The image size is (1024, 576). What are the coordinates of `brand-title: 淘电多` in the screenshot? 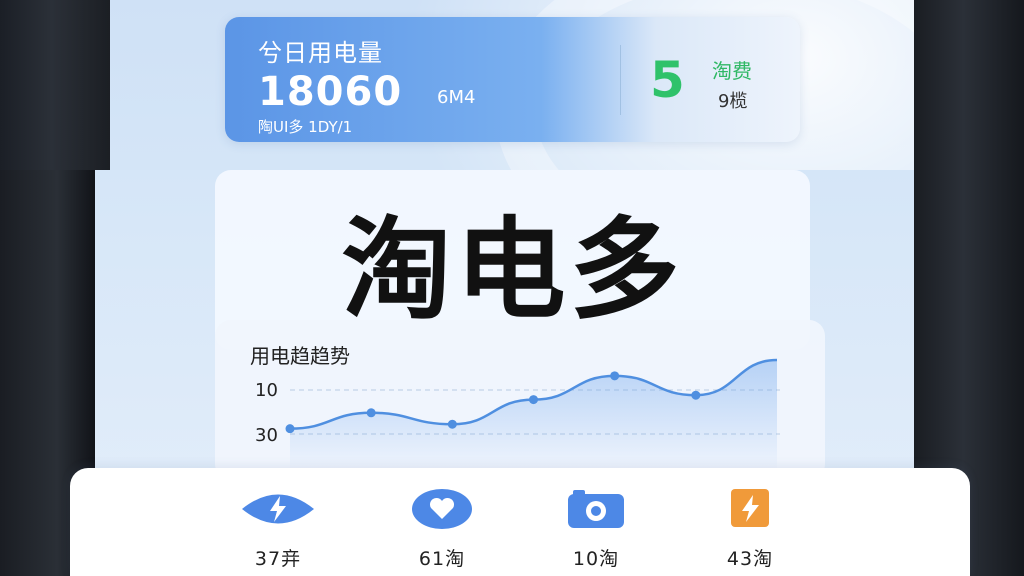 It's located at (512, 270).